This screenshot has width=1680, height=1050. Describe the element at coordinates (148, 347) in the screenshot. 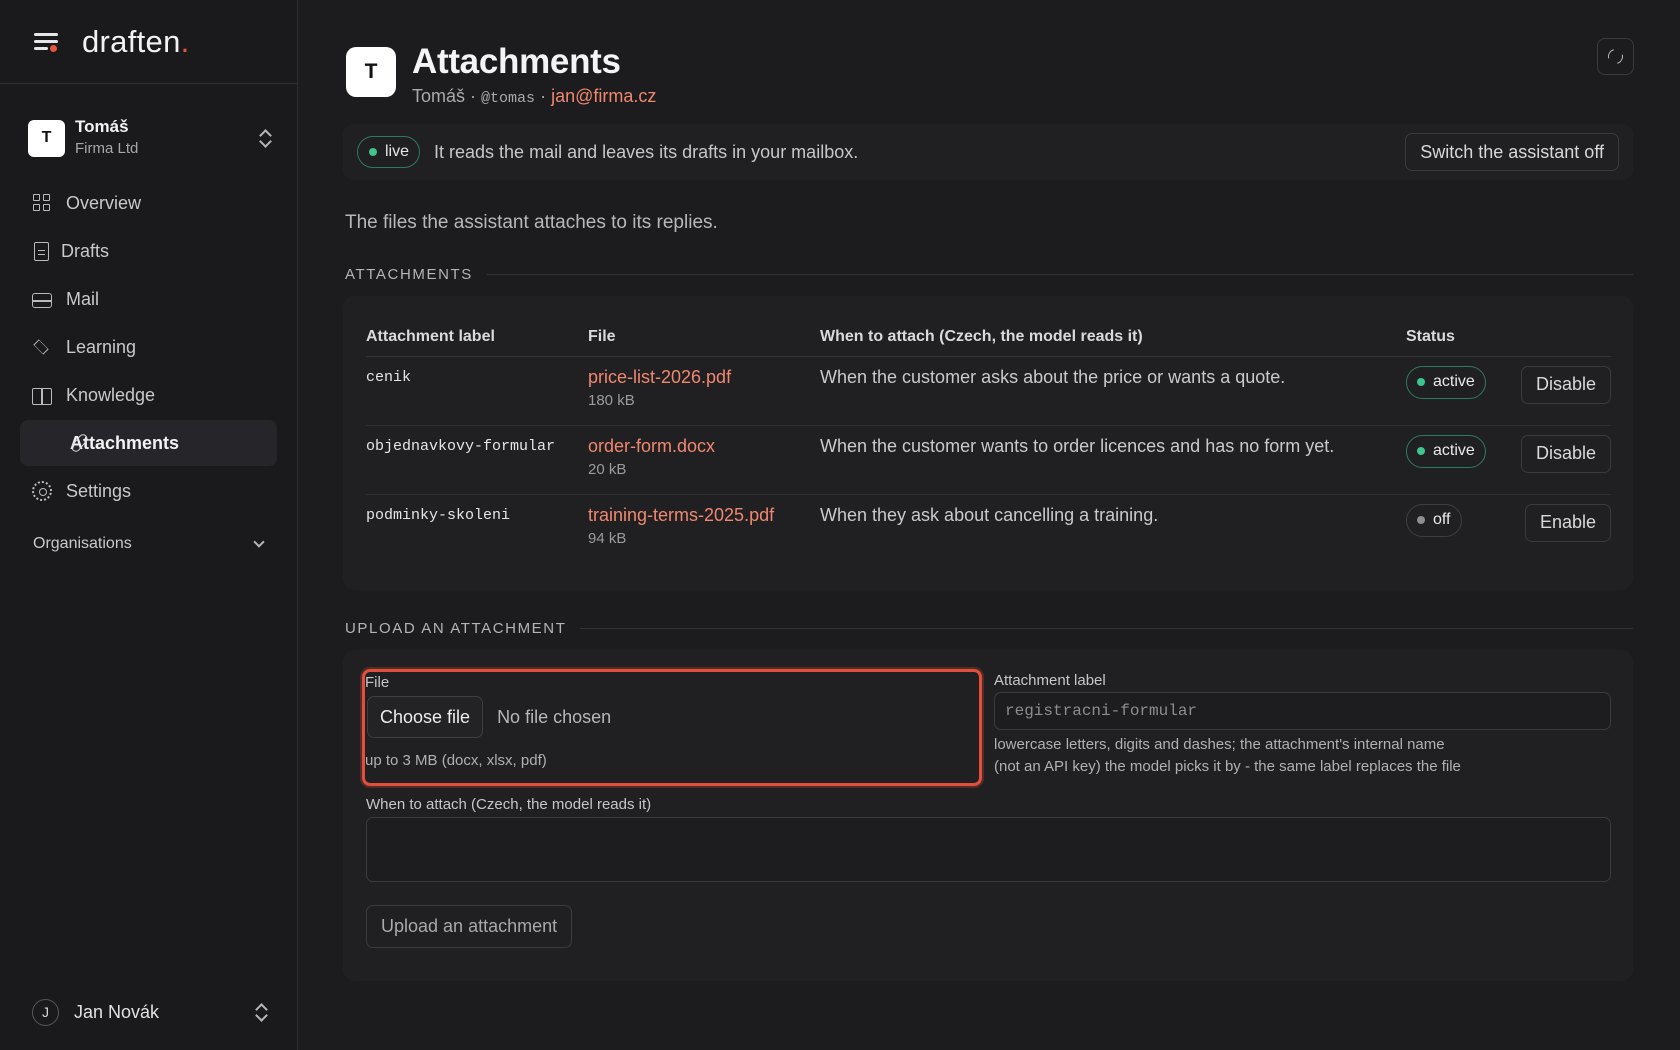

I see `sidebar-item-learning: Learning` at that location.